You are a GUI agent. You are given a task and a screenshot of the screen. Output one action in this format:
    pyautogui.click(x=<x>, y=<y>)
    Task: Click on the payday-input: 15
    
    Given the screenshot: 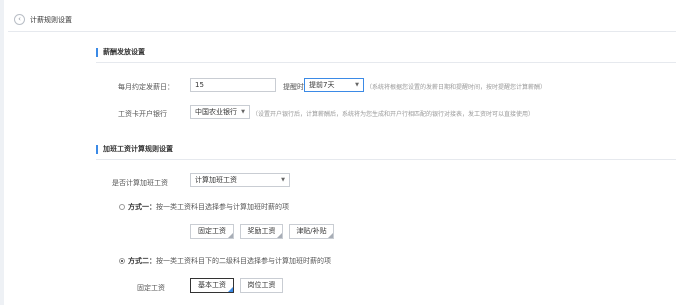 What is the action you would take?
    pyautogui.click(x=233, y=85)
    